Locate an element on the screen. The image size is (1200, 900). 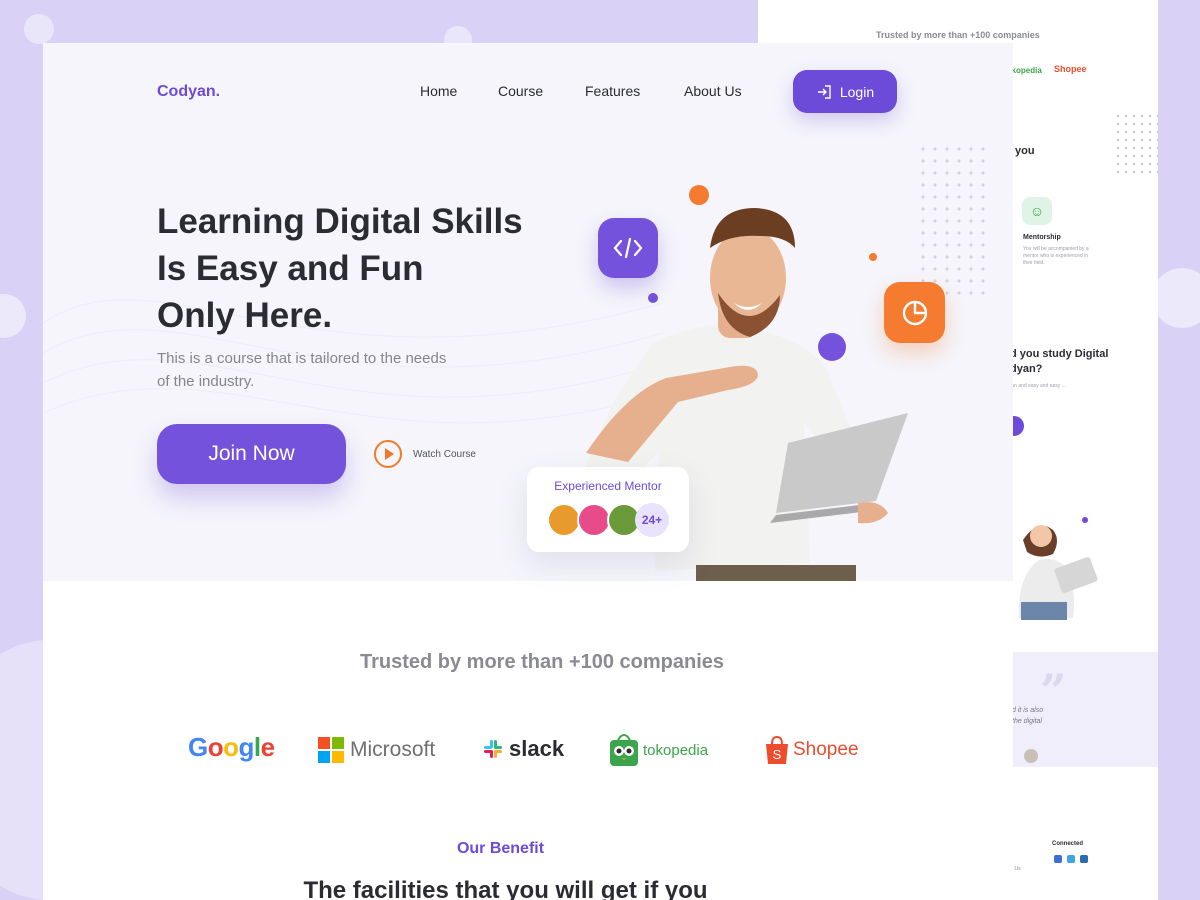
shopee-icon: S is located at coordinates (777, 749).